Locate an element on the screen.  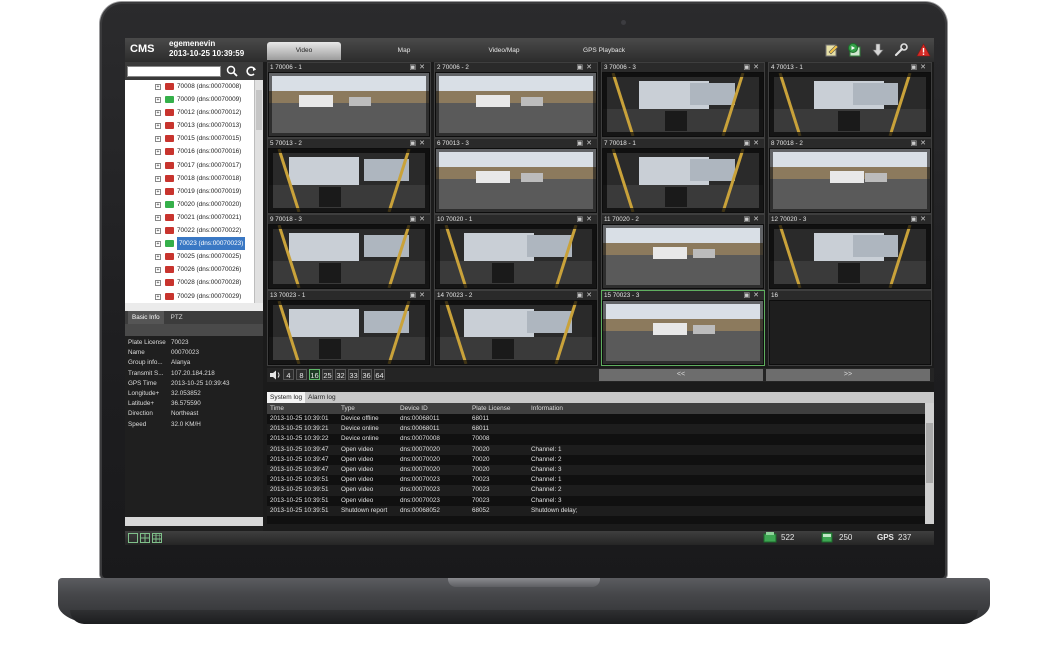
video-cell: 8 70018 - 2 ▣✕ is located at coordinates (850, 176).